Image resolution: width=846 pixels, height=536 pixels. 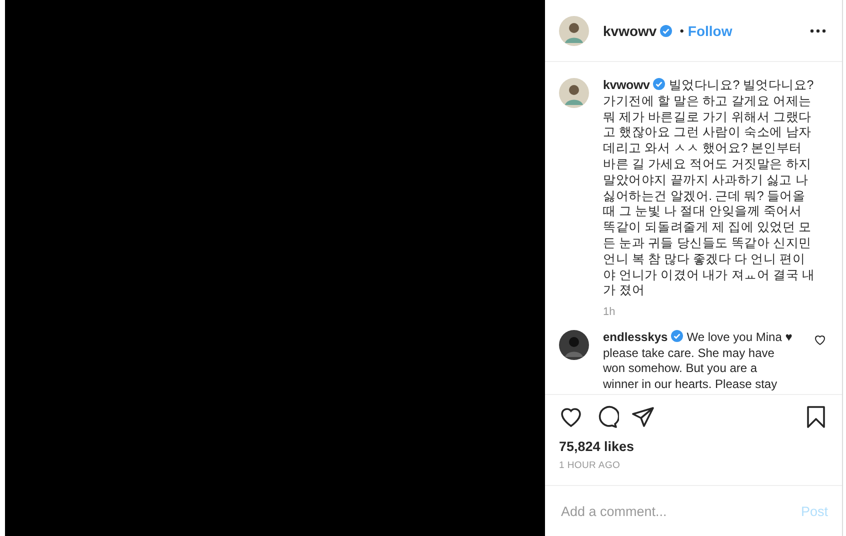 What do you see at coordinates (590, 466) in the screenshot?
I see `post-timestamp: 1 HOUR AGO` at bounding box center [590, 466].